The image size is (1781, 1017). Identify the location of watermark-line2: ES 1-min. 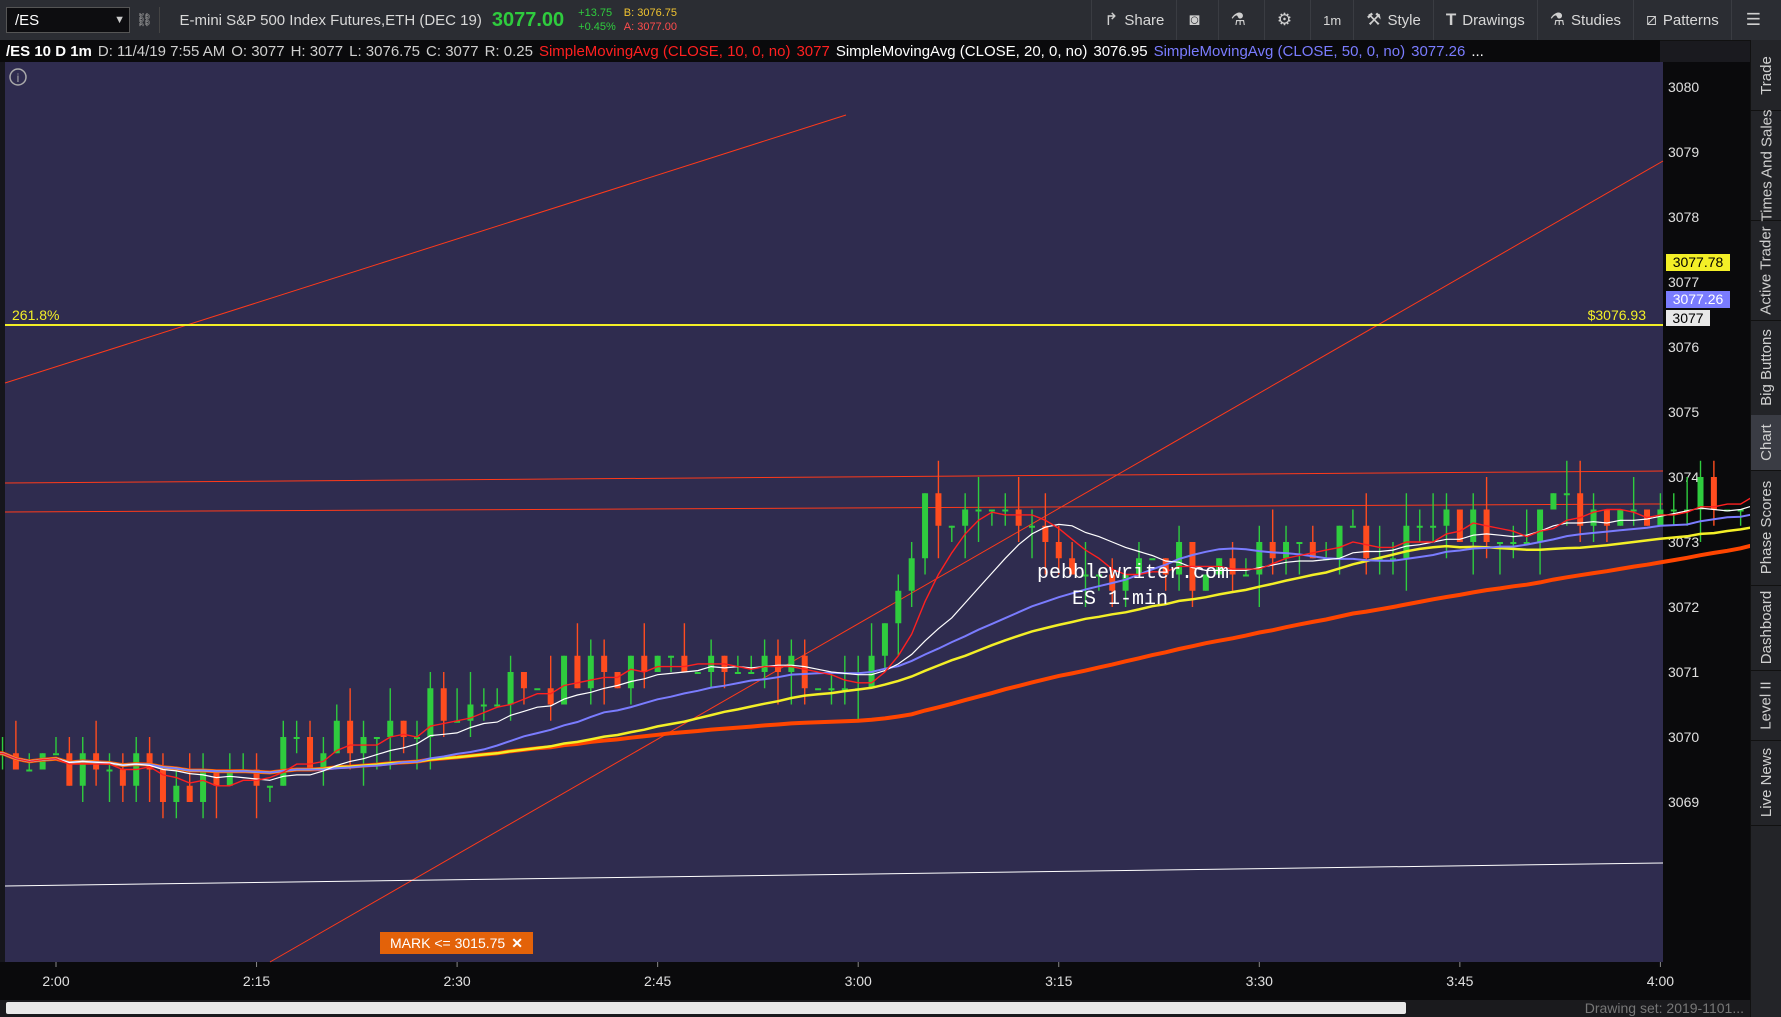
(1120, 599).